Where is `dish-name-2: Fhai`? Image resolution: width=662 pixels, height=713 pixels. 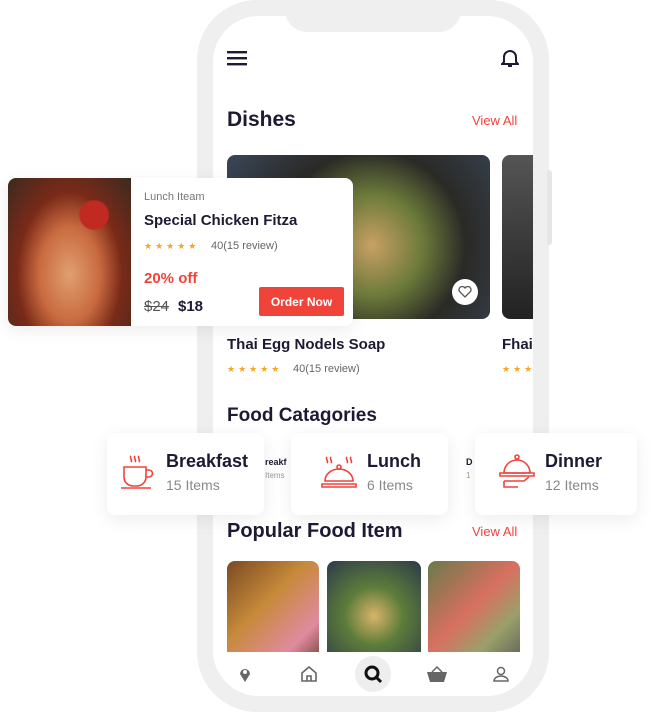 dish-name-2: Fhai is located at coordinates (517, 344).